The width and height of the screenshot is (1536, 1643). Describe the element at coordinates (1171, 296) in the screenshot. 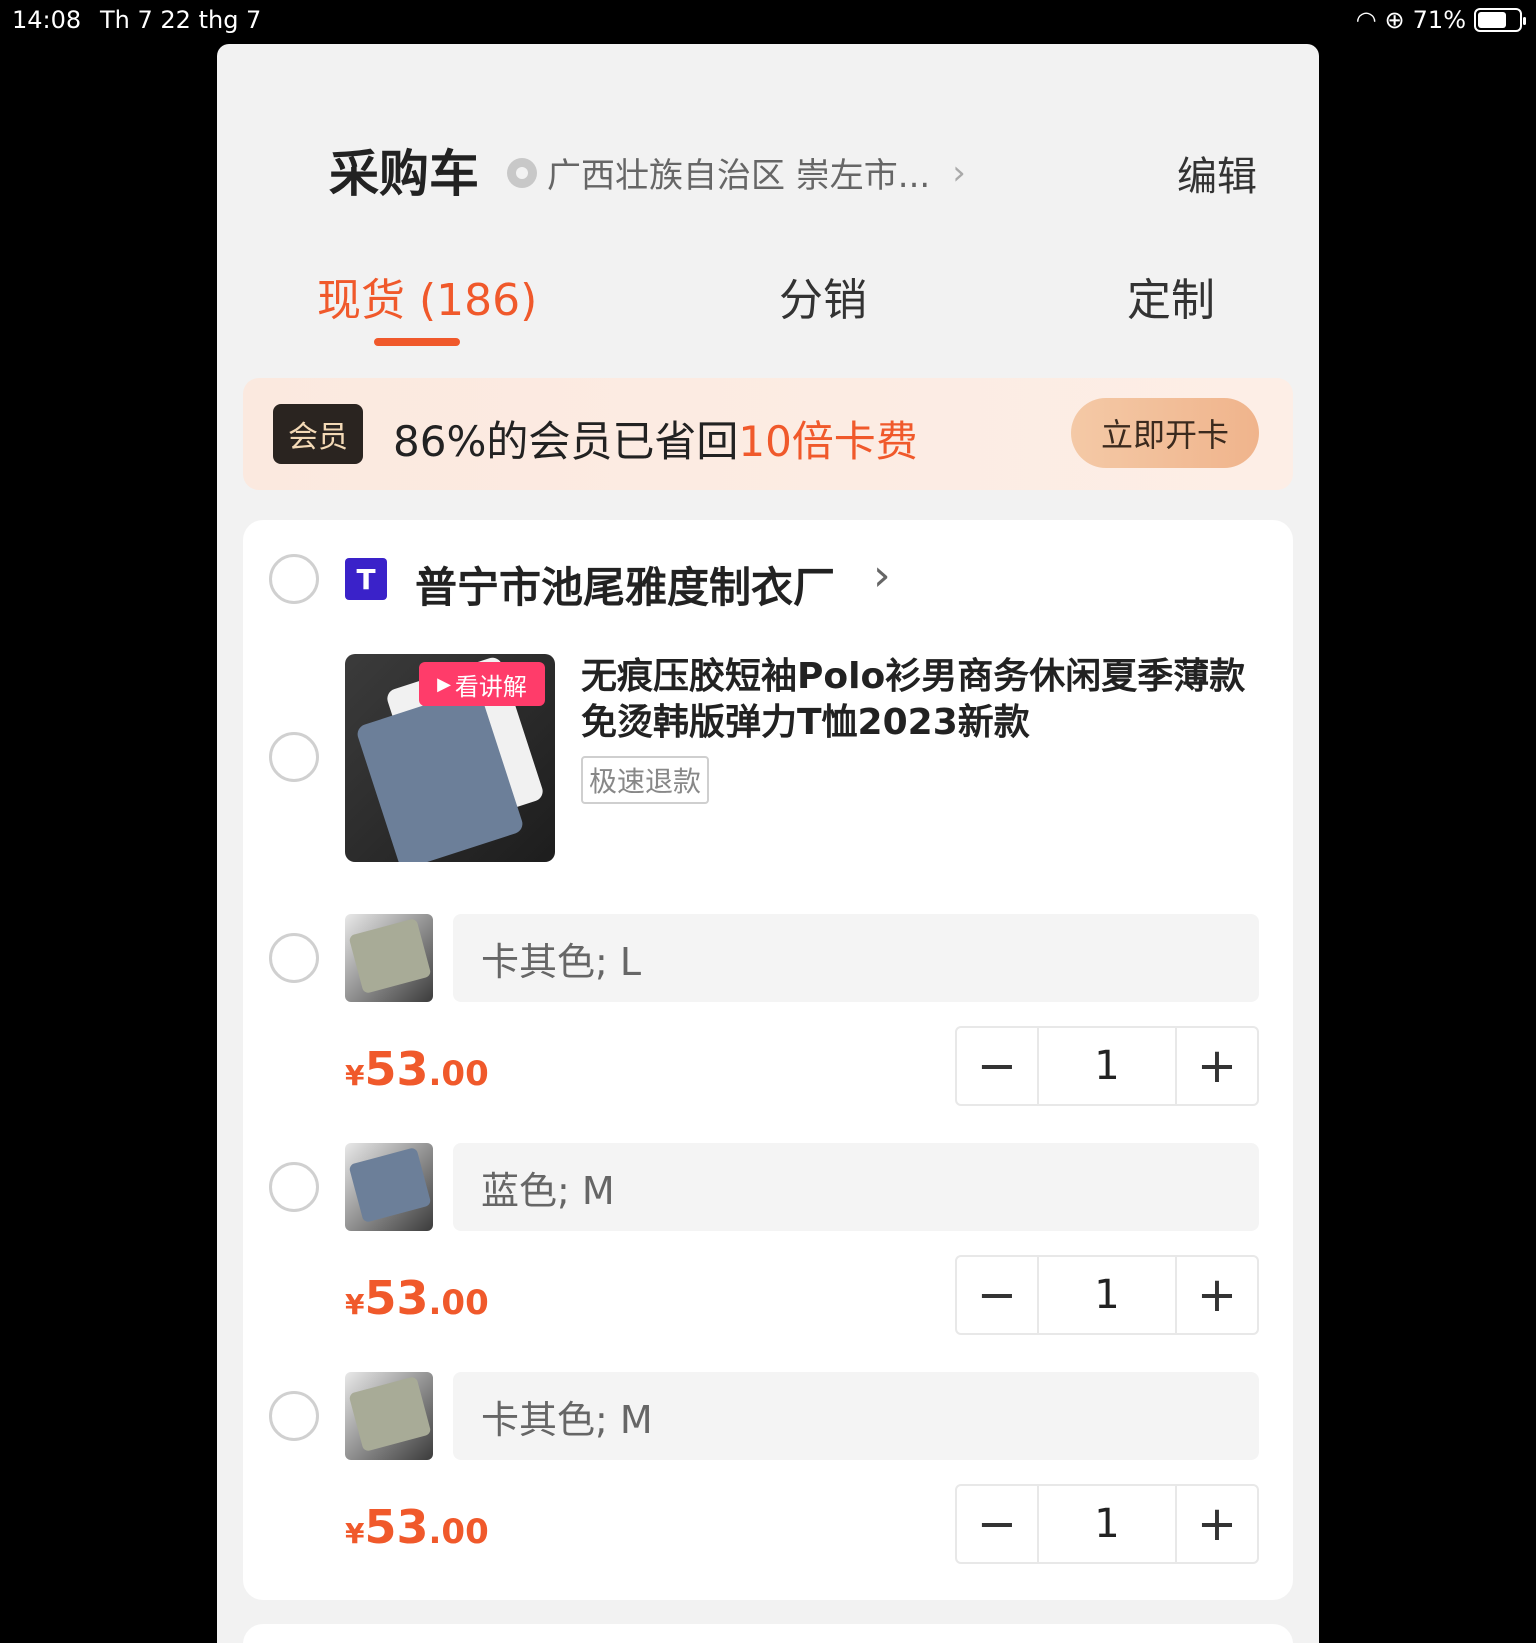

I see `tab-custom: 定制` at that location.